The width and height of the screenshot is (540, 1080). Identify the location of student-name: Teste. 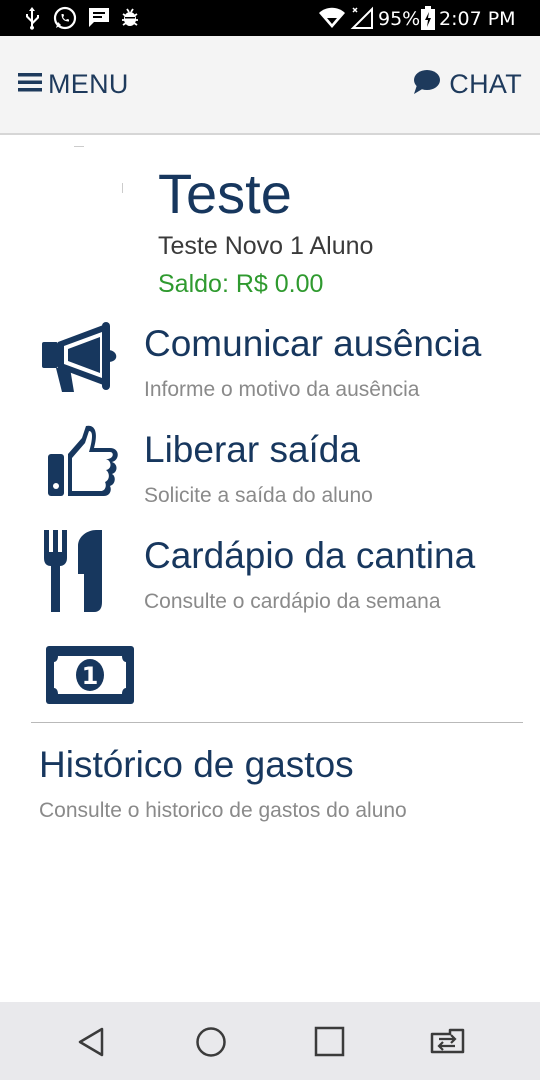
(225, 193).